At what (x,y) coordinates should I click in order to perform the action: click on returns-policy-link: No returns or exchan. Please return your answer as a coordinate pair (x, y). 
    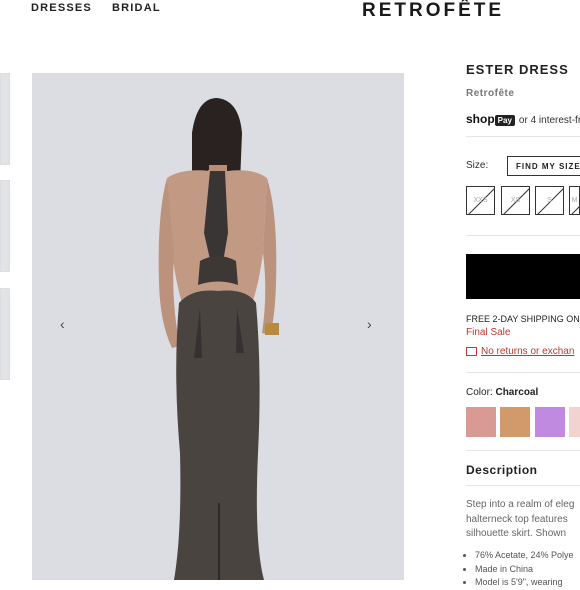
    Looking at the image, I should click on (520, 351).